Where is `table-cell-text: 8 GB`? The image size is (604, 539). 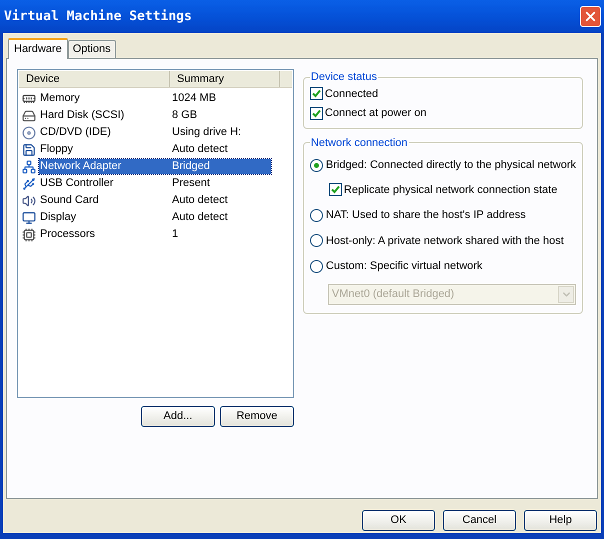
table-cell-text: 8 GB is located at coordinates (185, 116).